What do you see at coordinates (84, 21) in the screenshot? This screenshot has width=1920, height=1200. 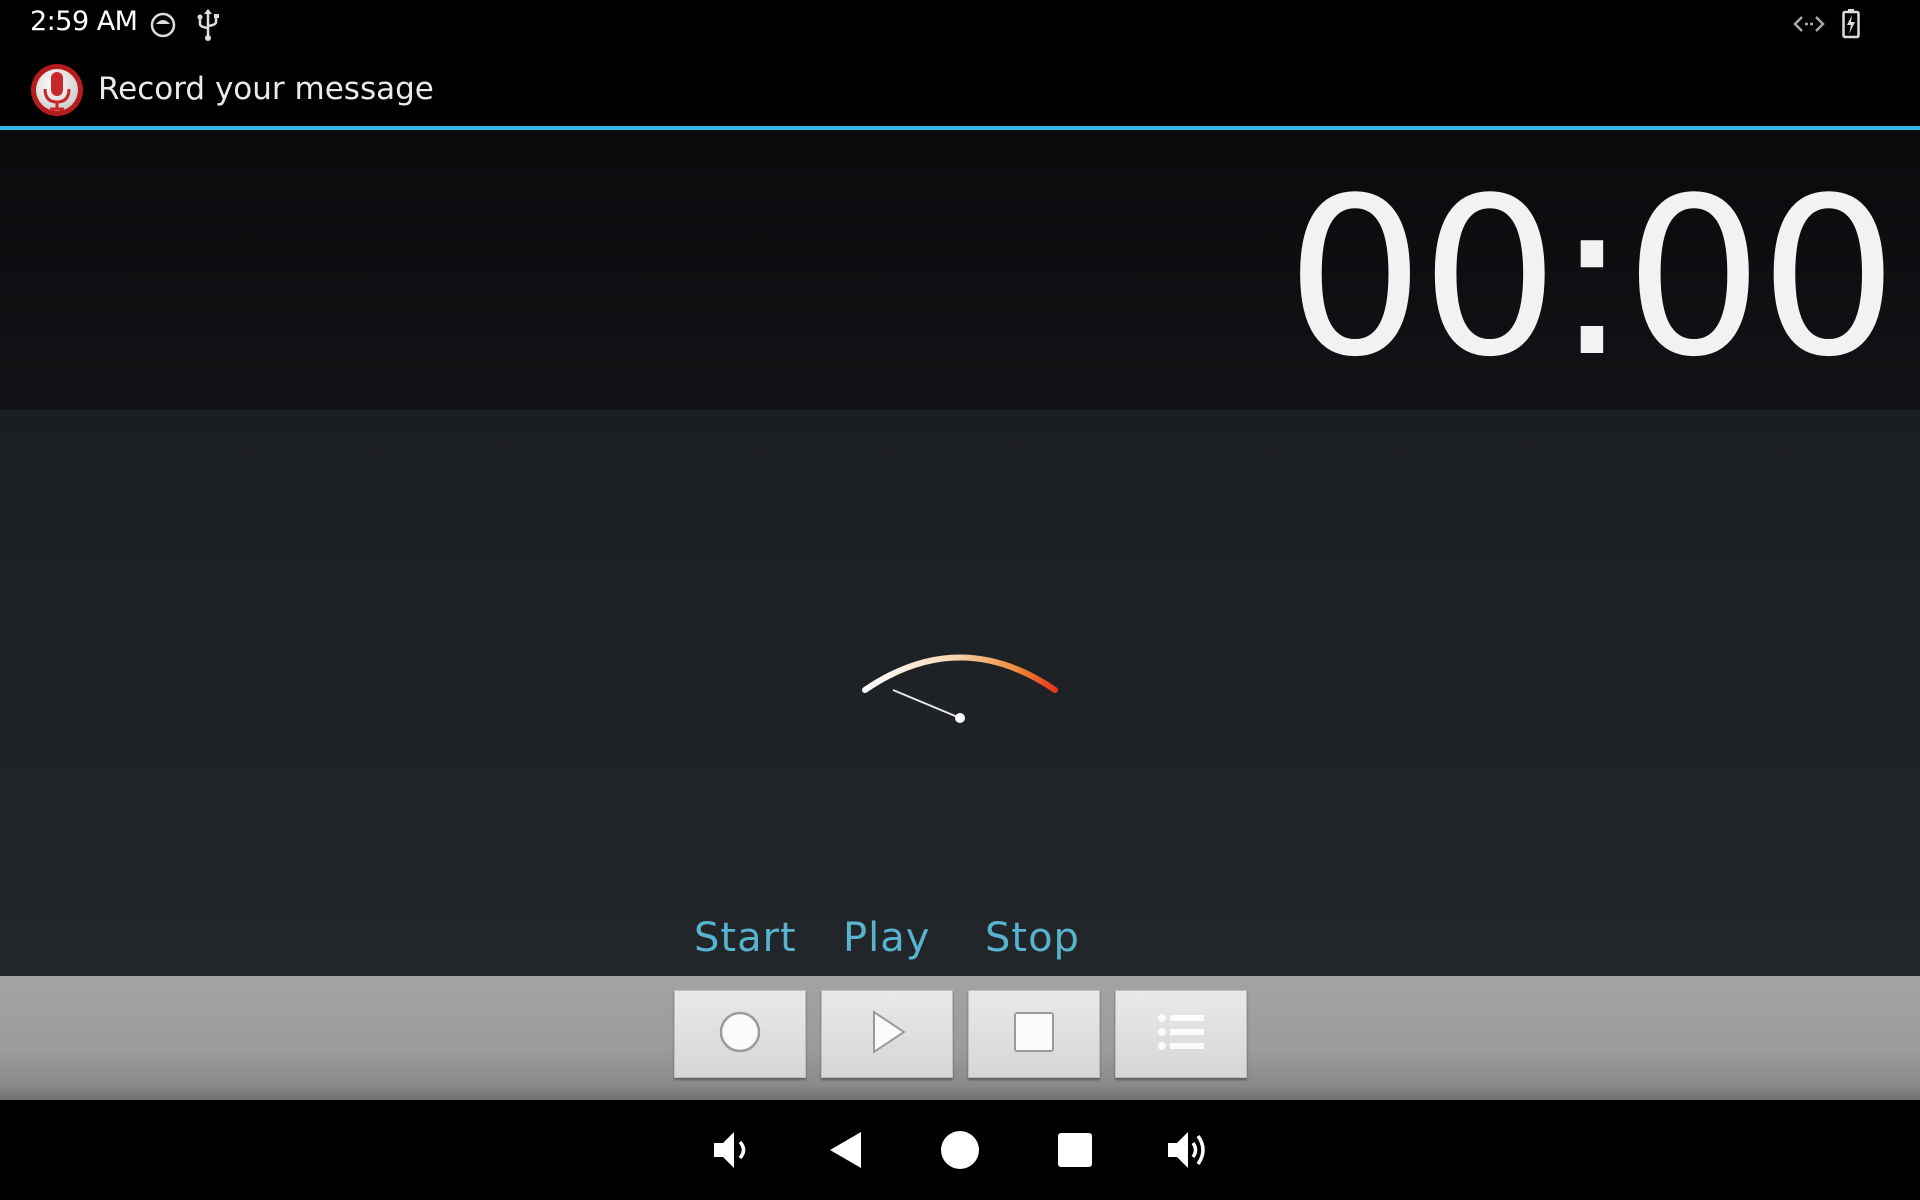 I see `status-time: 2:59 AM` at bounding box center [84, 21].